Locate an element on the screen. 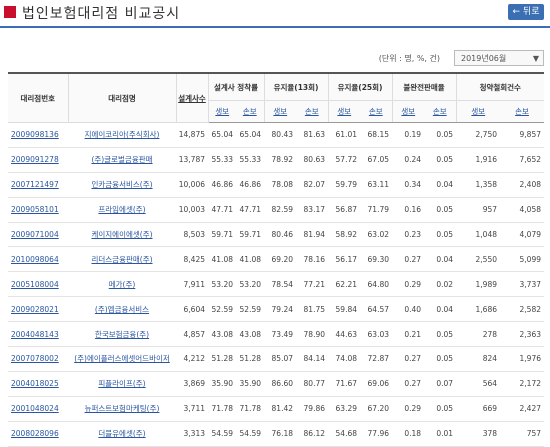 The height and width of the screenshot is (447, 550). incomplete-life-cell: 0.27 is located at coordinates (408, 259).